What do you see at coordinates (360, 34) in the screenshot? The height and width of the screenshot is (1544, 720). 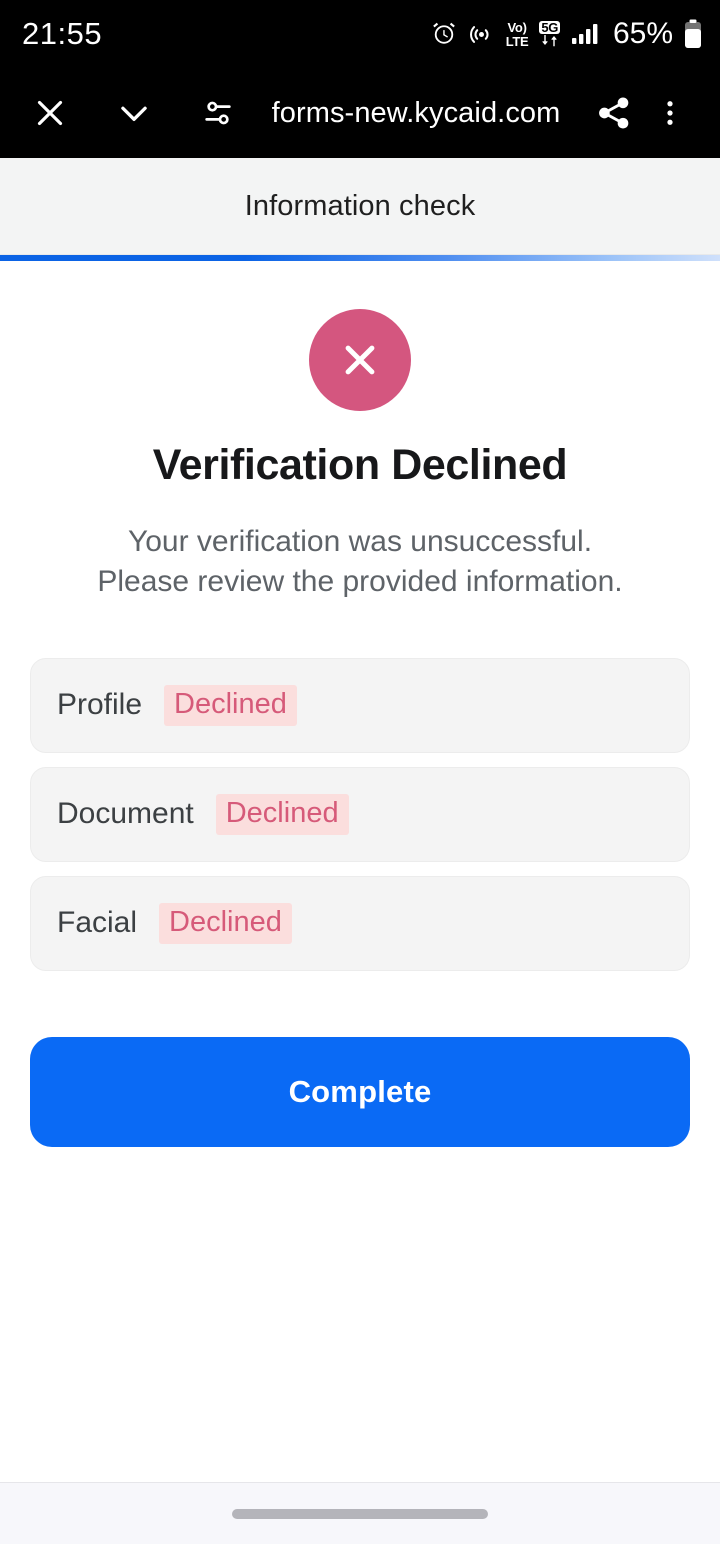 I see `status-bar: 21:55 Vo) LTE 5G 65%` at bounding box center [360, 34].